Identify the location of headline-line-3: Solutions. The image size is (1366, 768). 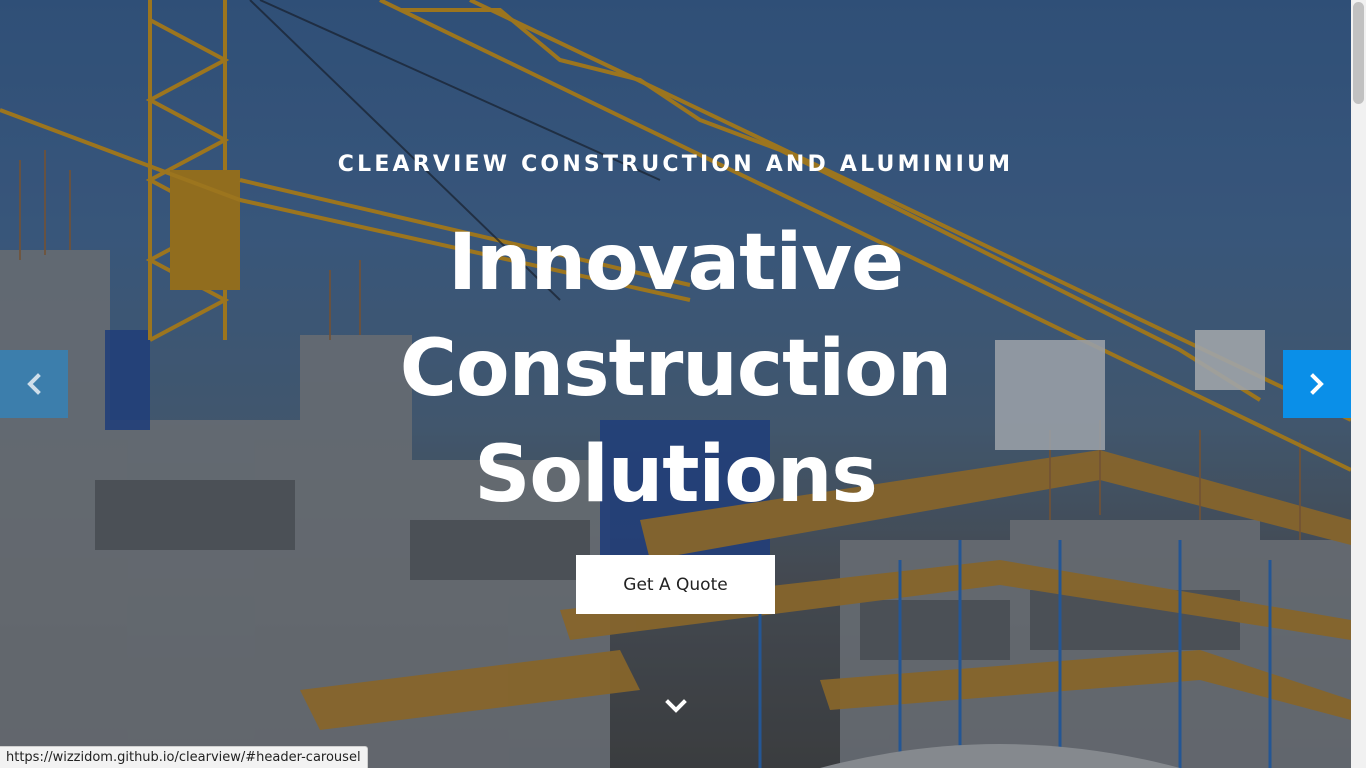
(676, 475).